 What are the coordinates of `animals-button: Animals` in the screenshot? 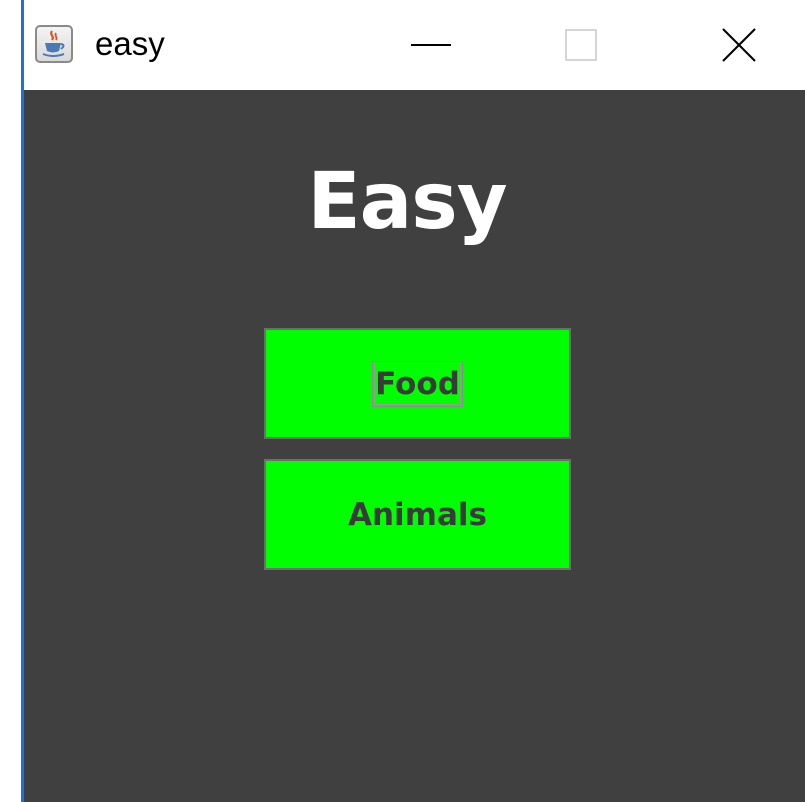 It's located at (417, 514).